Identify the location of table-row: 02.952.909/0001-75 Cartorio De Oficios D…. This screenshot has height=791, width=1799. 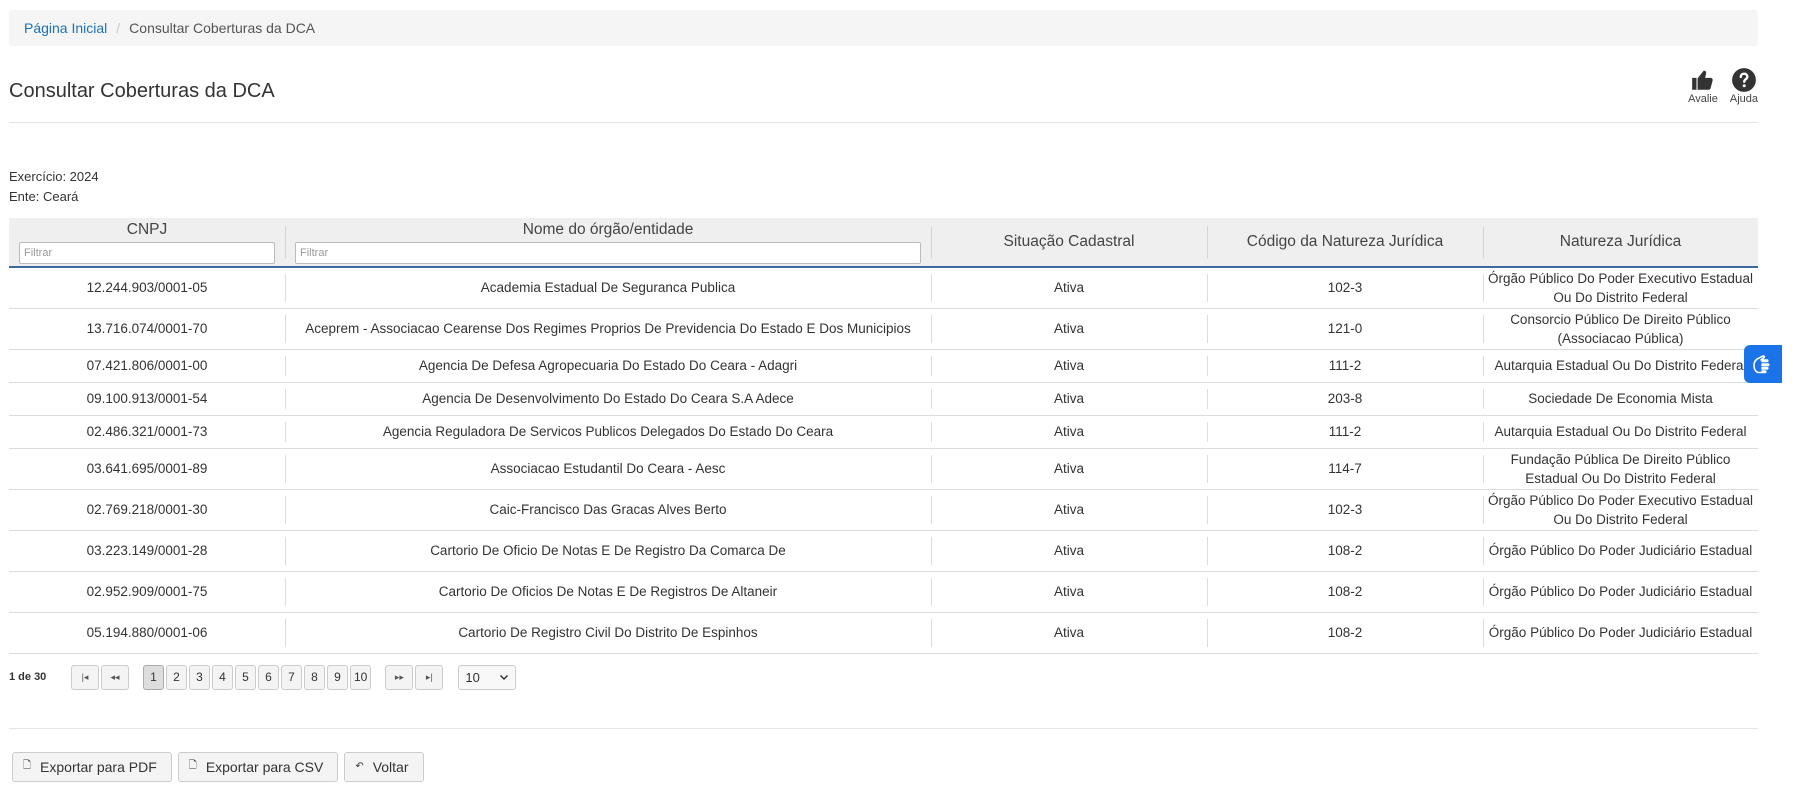
(883, 592).